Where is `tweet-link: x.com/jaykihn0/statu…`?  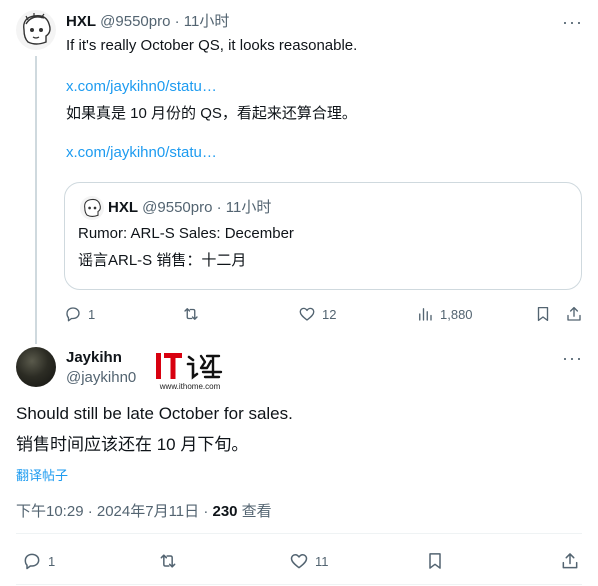 tweet-link: x.com/jaykihn0/statu… is located at coordinates (141, 87).